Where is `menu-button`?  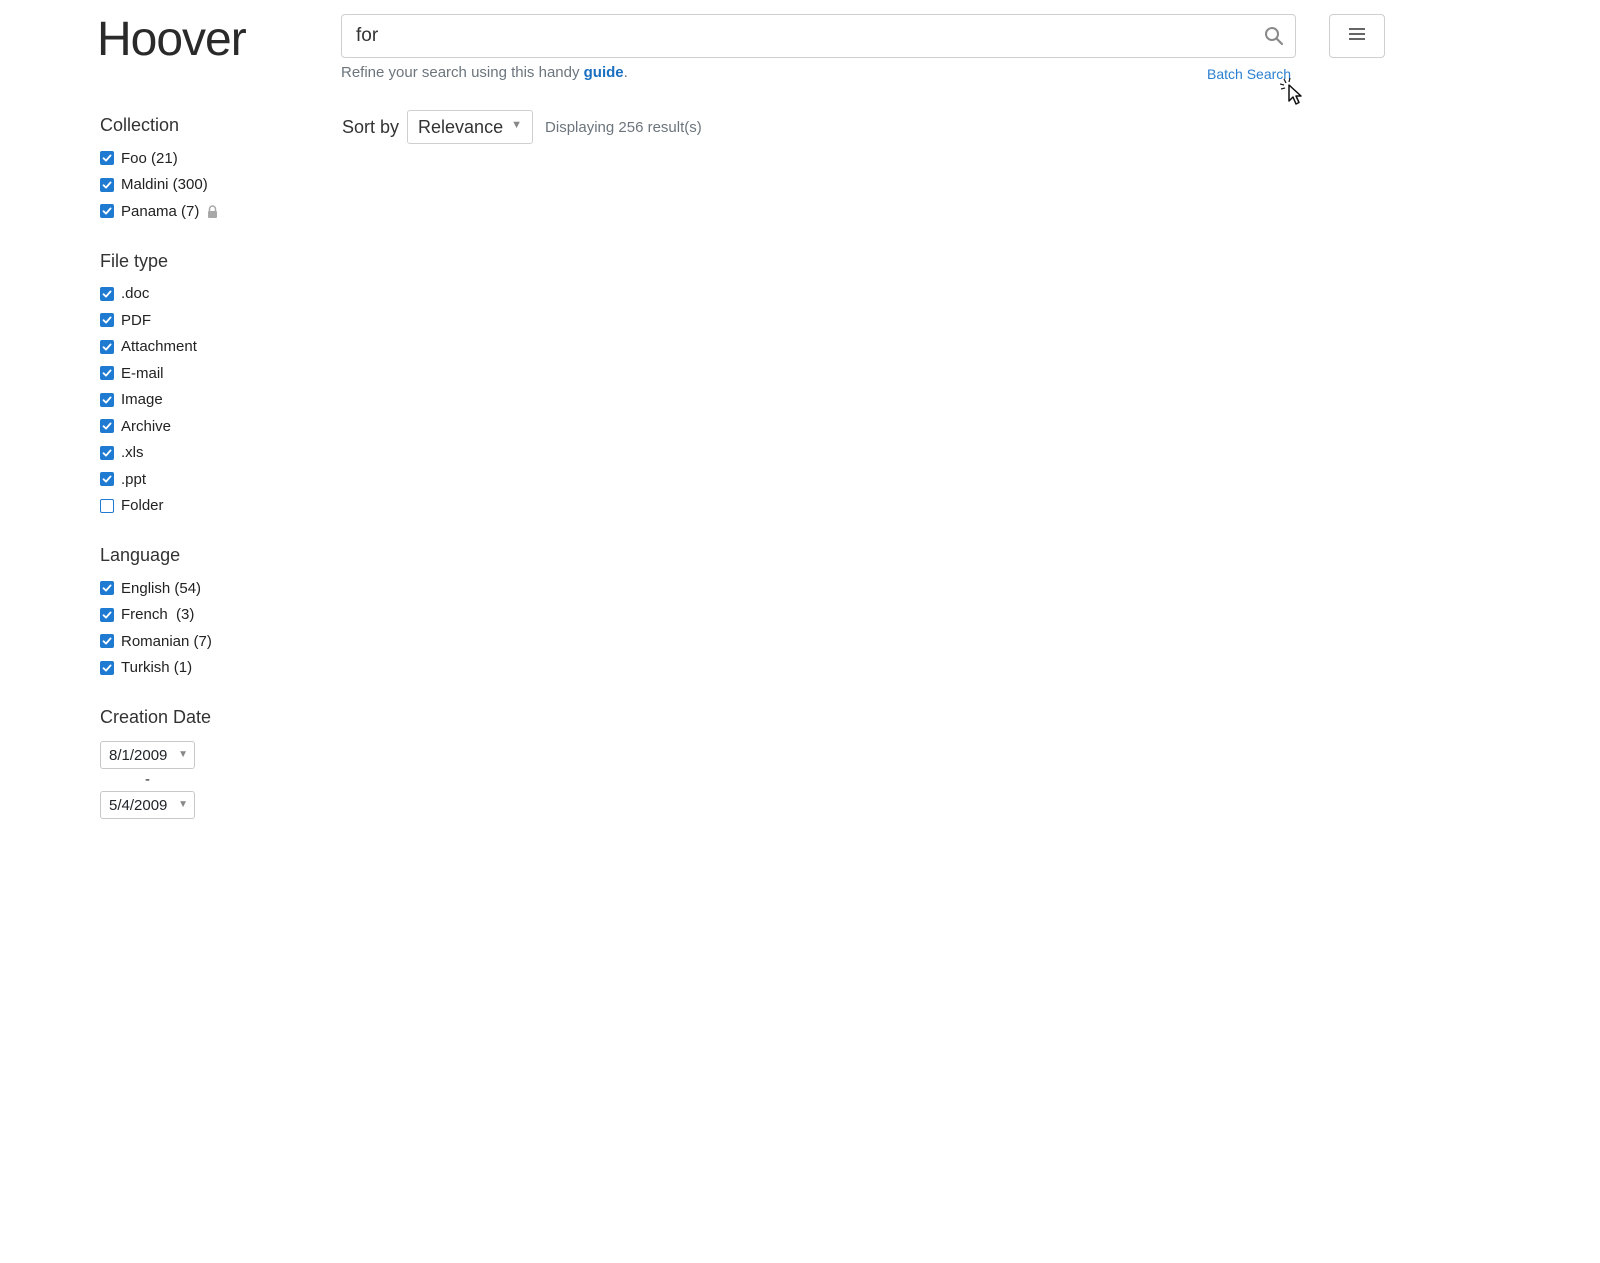 menu-button is located at coordinates (1357, 36).